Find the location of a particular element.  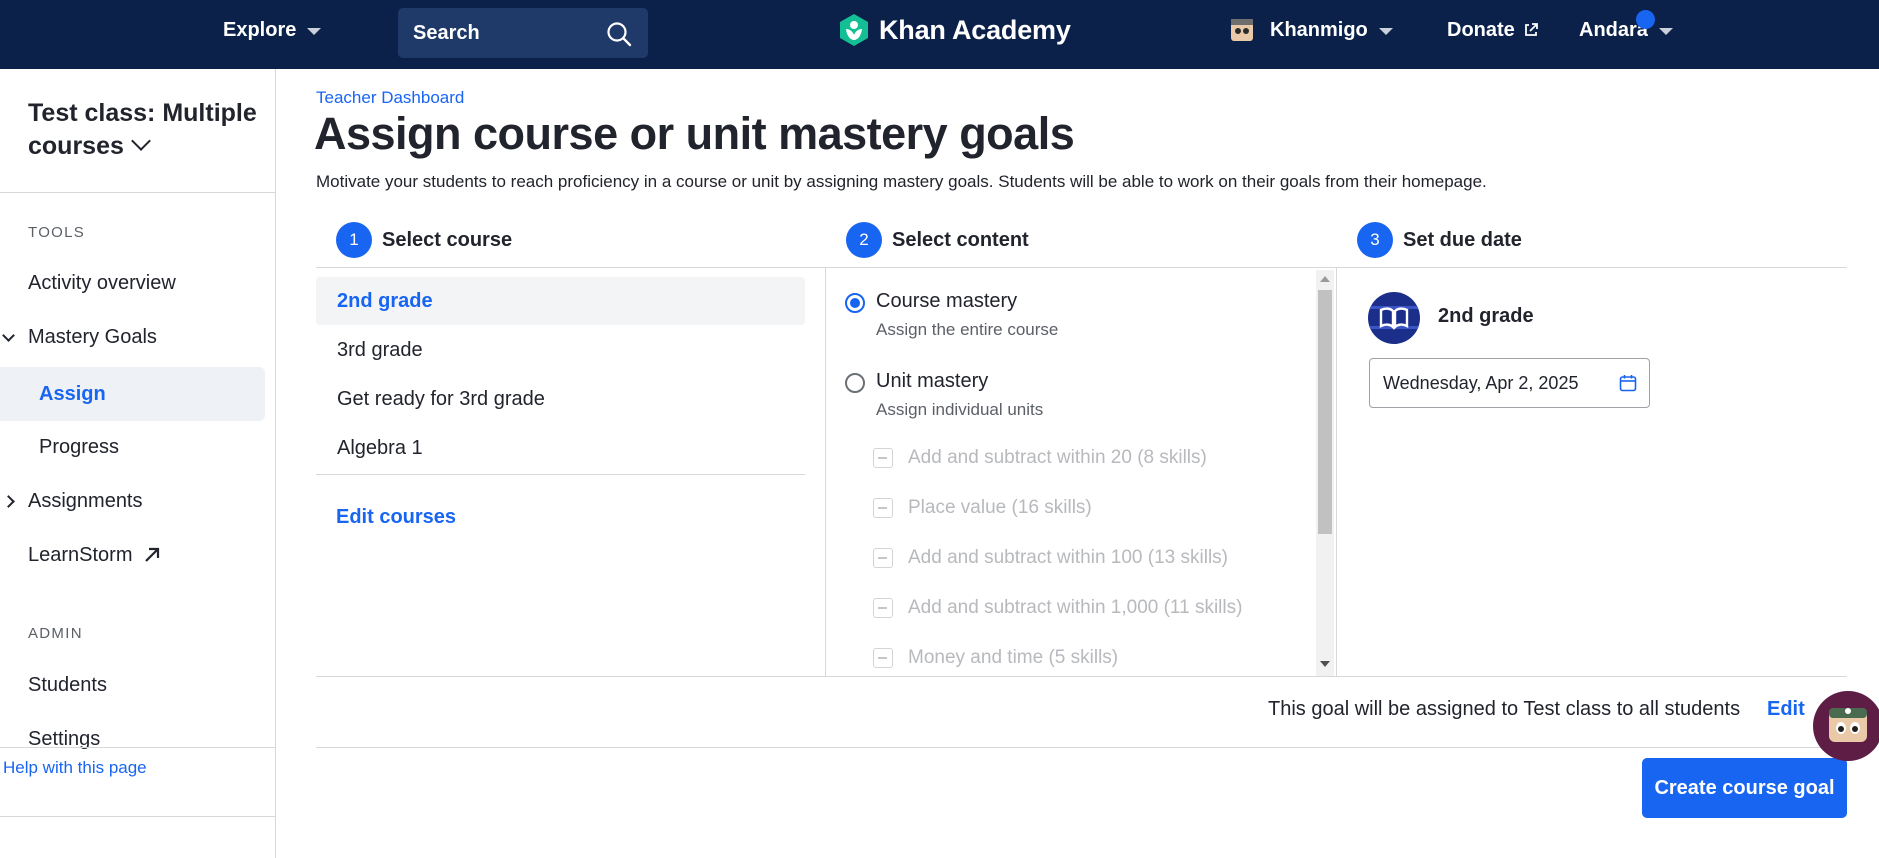

khanmigo-chat-button is located at coordinates (1846, 726).